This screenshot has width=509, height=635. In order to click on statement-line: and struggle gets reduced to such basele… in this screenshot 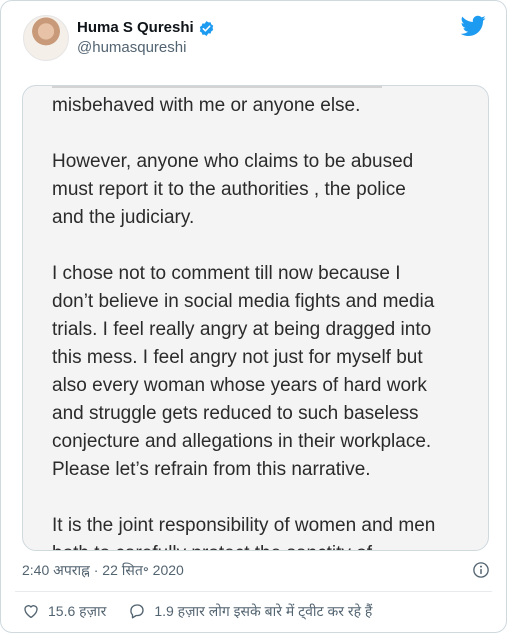, I will do `click(235, 413)`.